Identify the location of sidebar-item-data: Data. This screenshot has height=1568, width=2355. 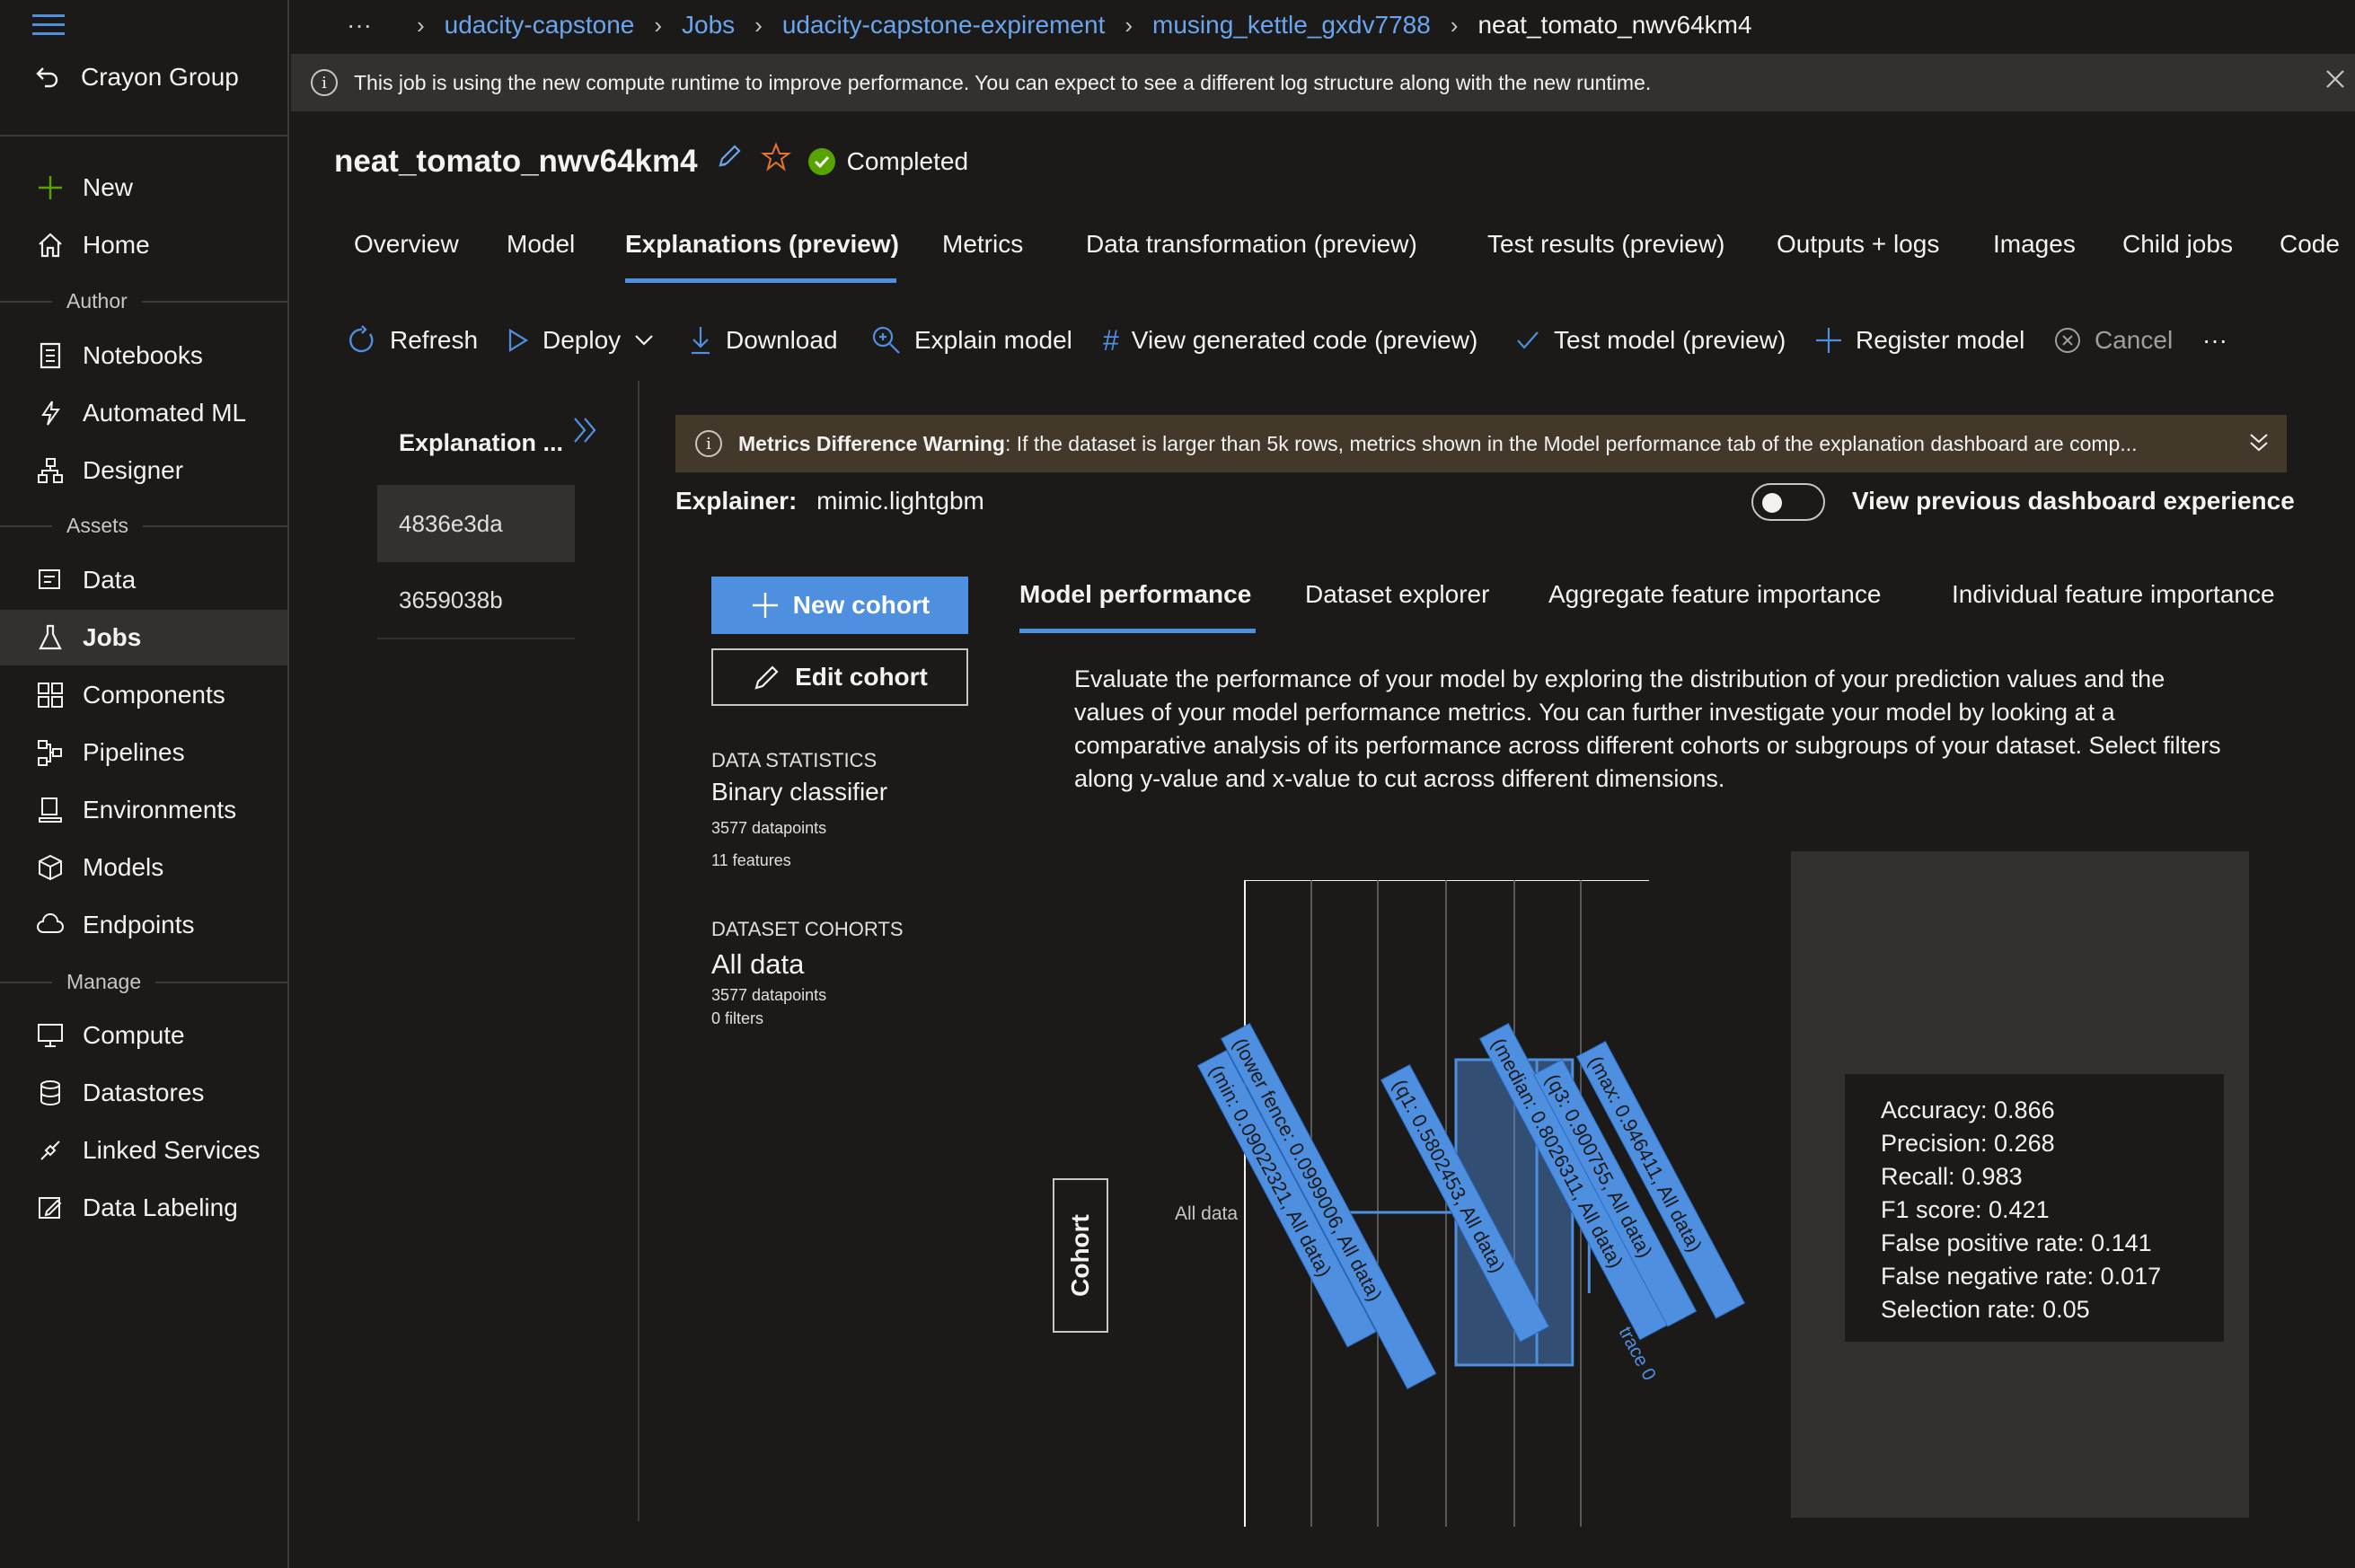
(143, 580).